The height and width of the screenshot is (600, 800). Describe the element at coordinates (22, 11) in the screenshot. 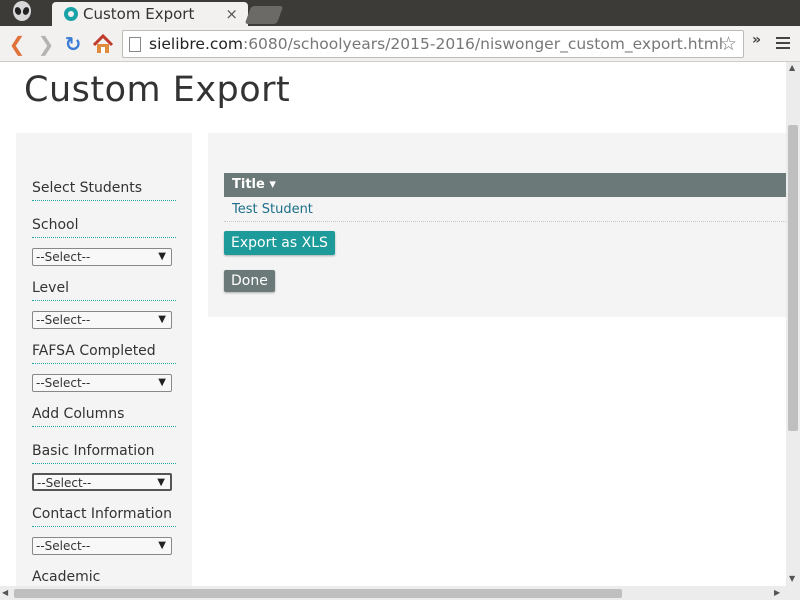

I see `alien-logo-icon` at that location.